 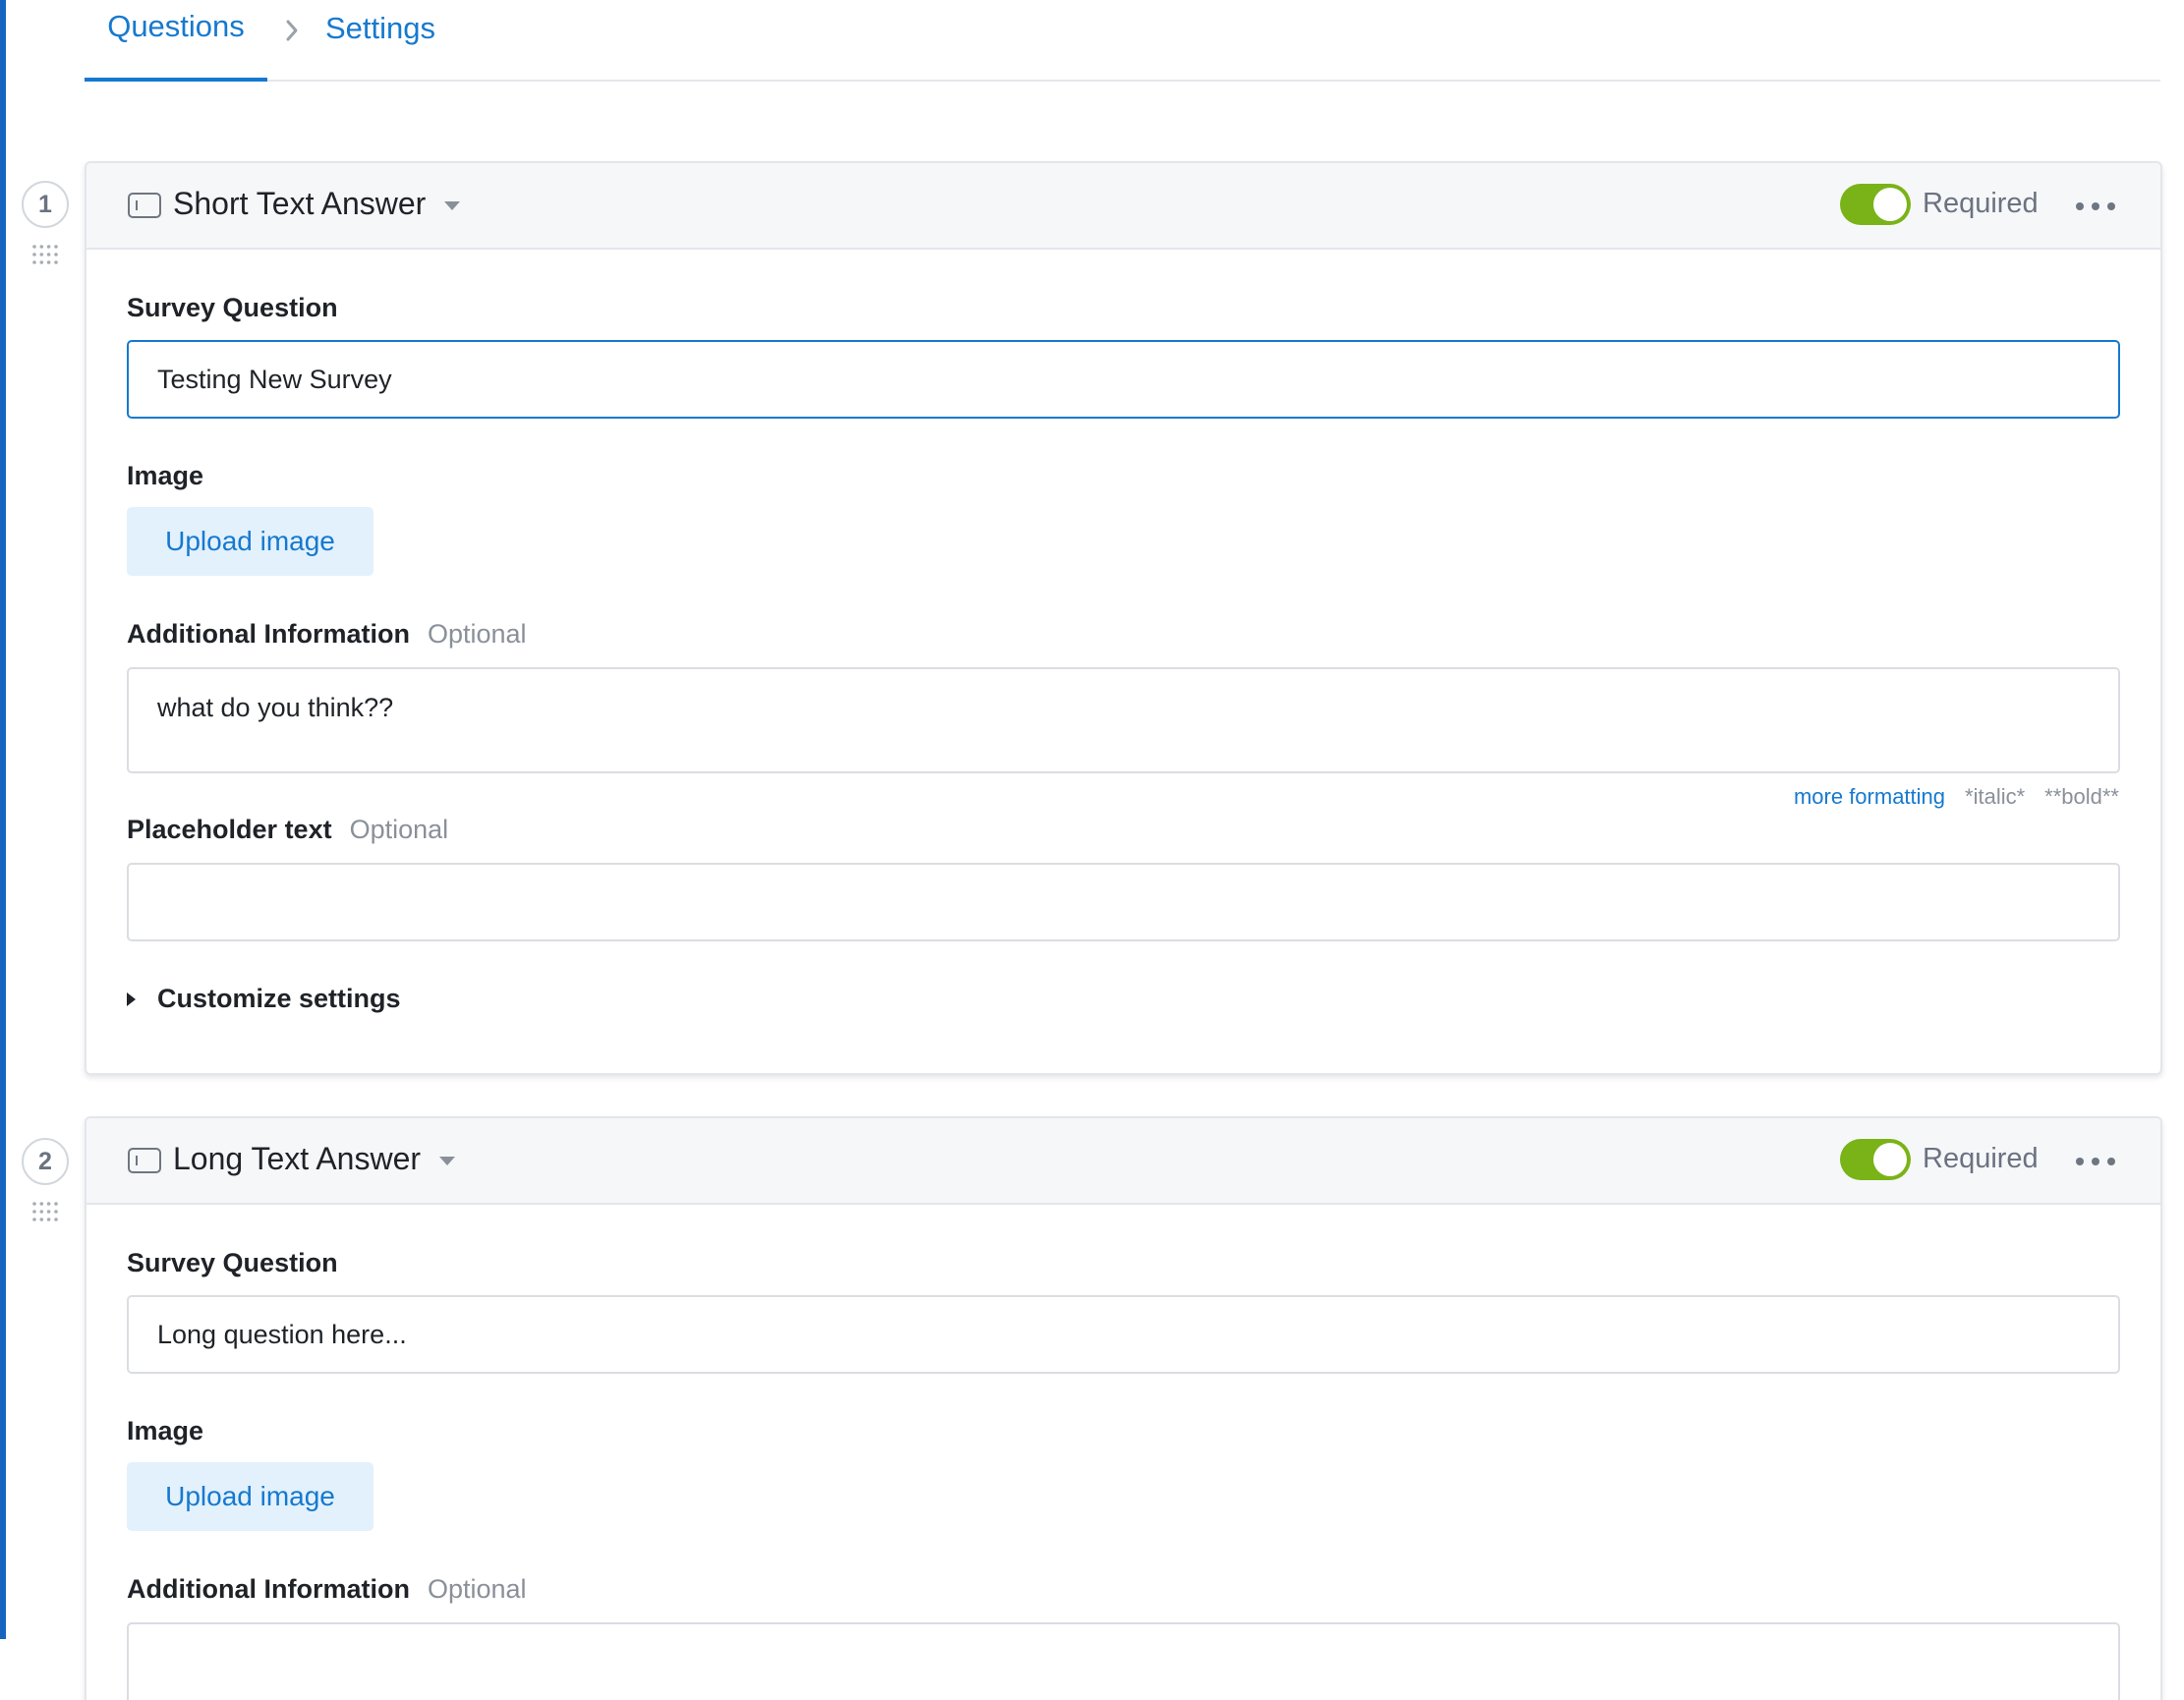 I want to click on additional-information-textarea, so click(x=1123, y=1661).